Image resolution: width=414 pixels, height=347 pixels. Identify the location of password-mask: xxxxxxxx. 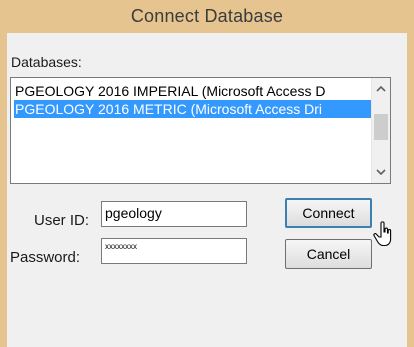
(121, 246).